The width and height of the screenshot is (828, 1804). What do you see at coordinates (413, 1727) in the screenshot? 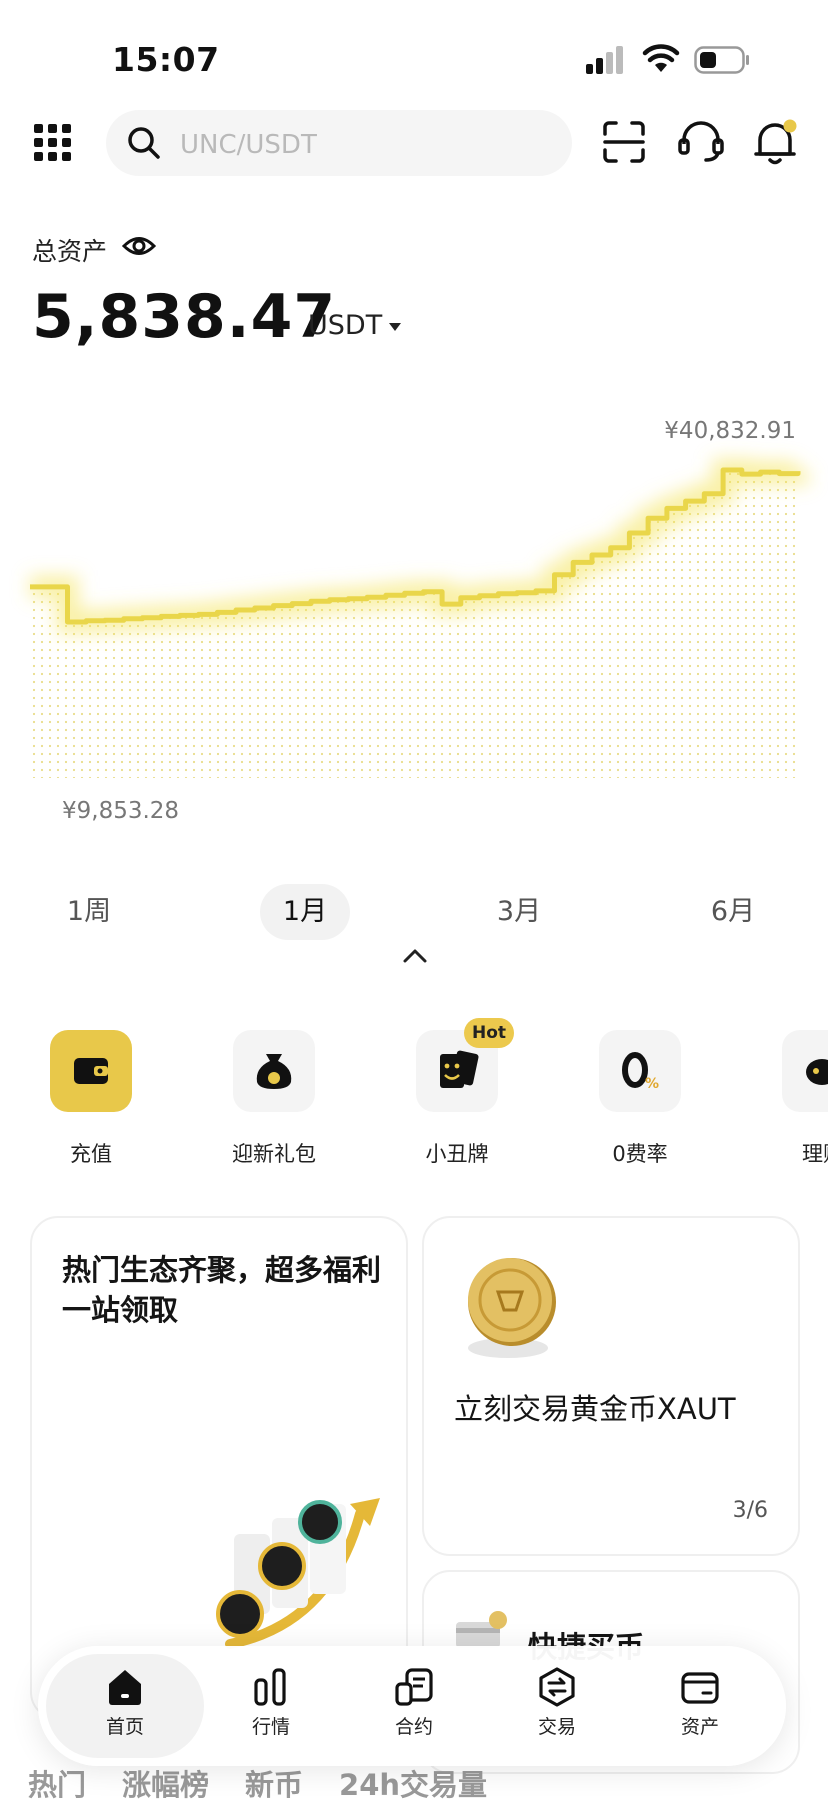
I see `nav-contract-label: 合约` at bounding box center [413, 1727].